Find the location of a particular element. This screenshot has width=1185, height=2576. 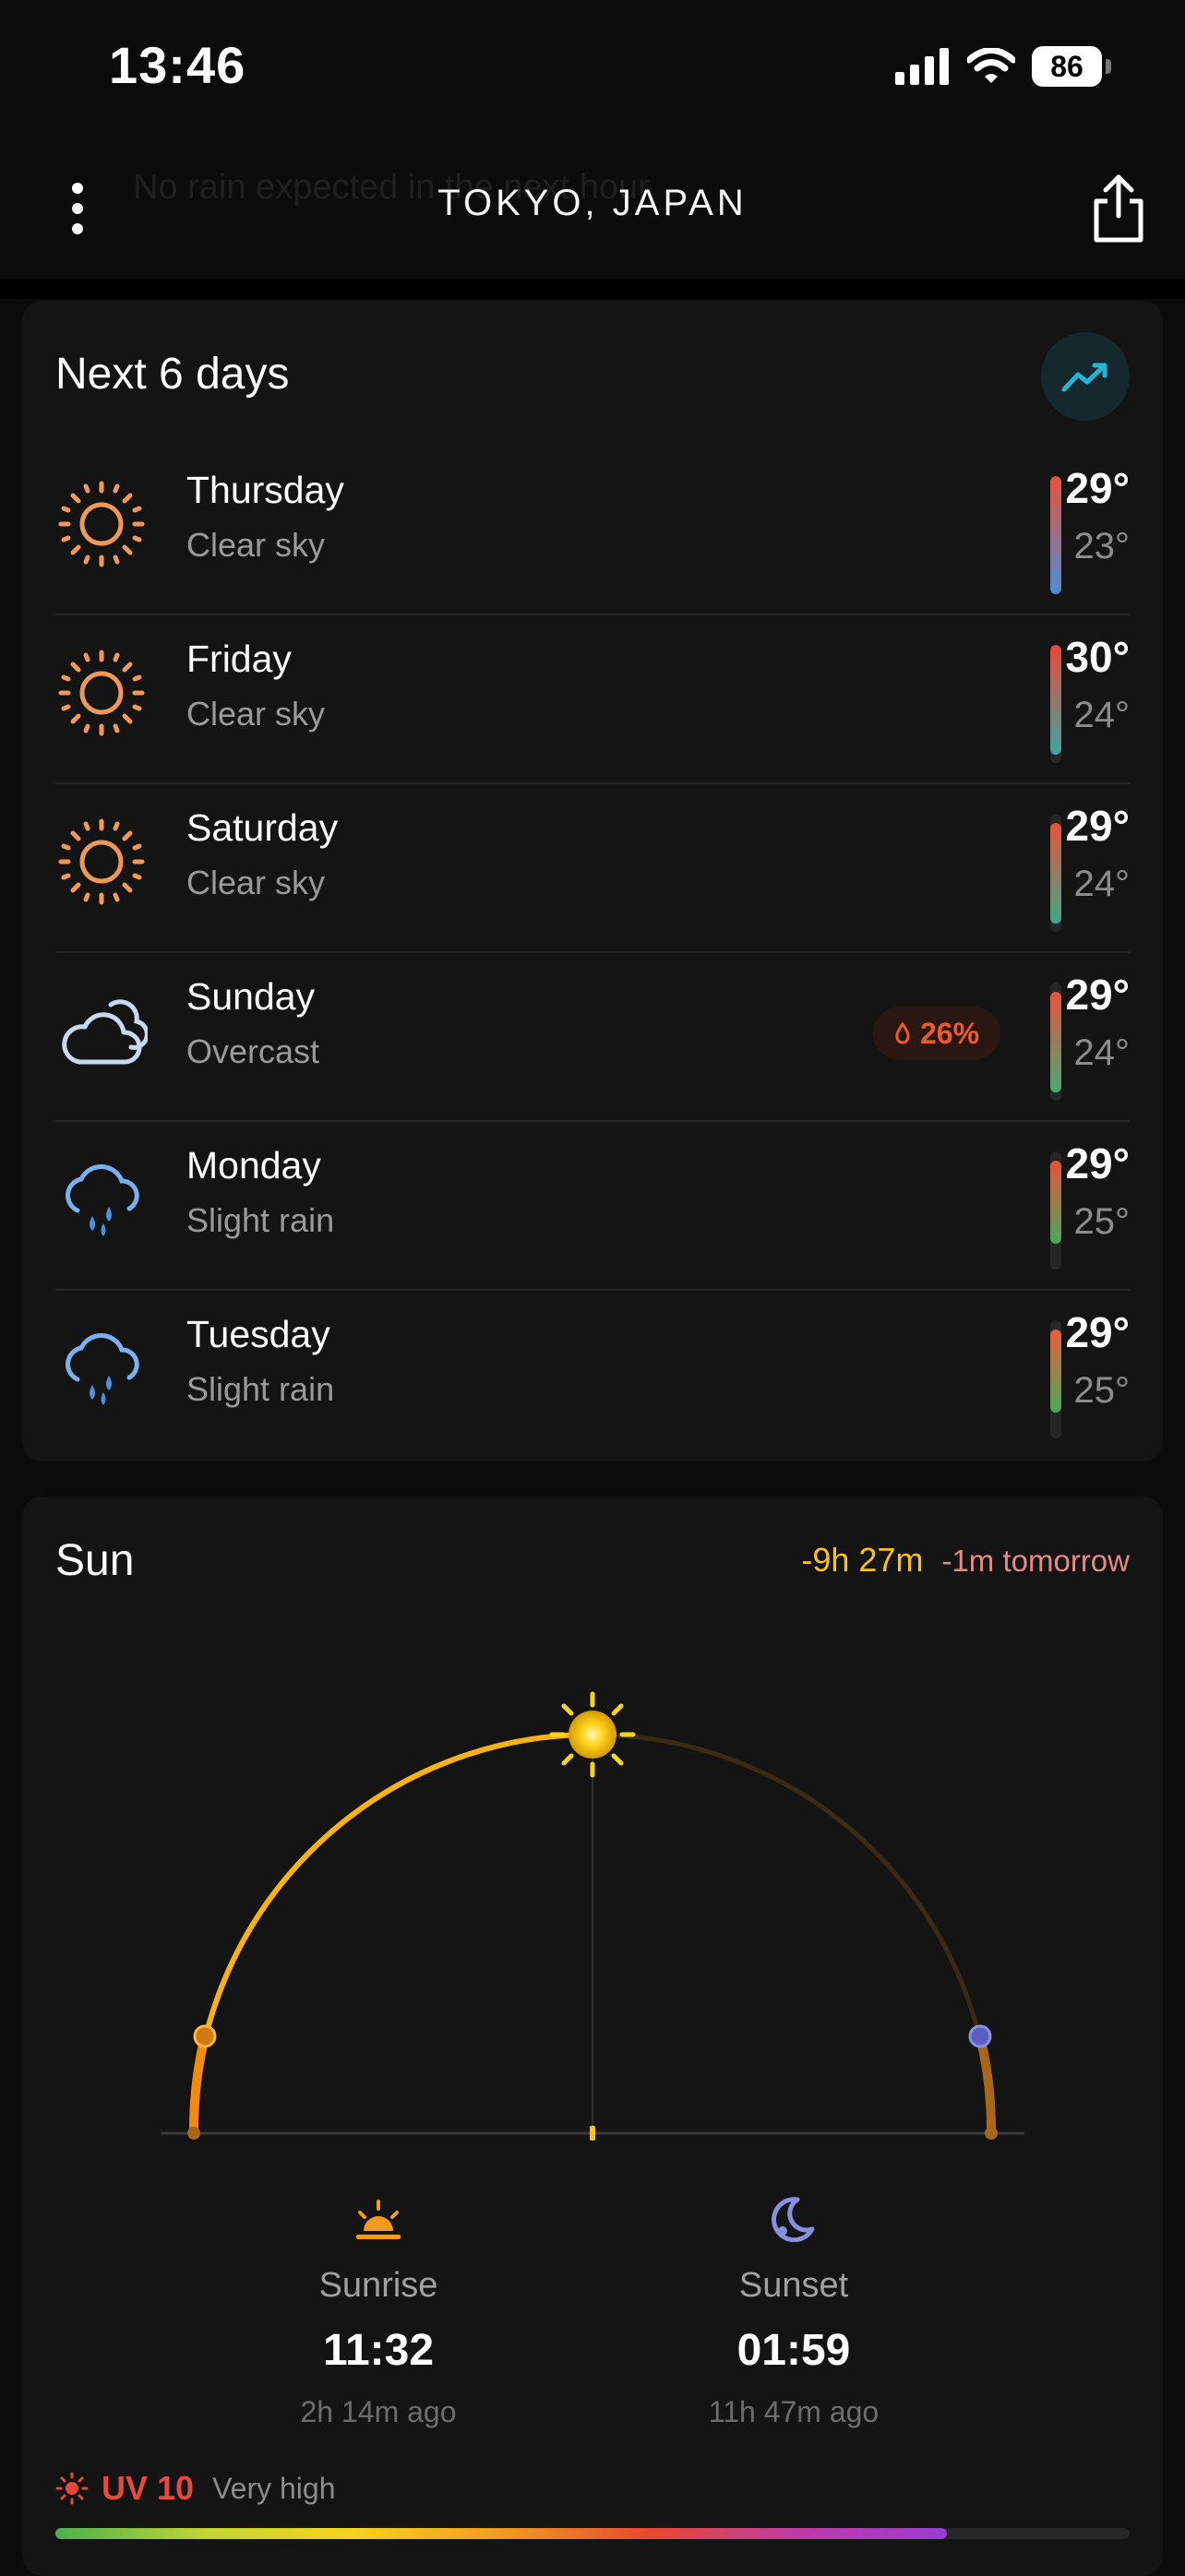

forecast-day-row: Monday Slight rain 29° 25° is located at coordinates (592, 1205).